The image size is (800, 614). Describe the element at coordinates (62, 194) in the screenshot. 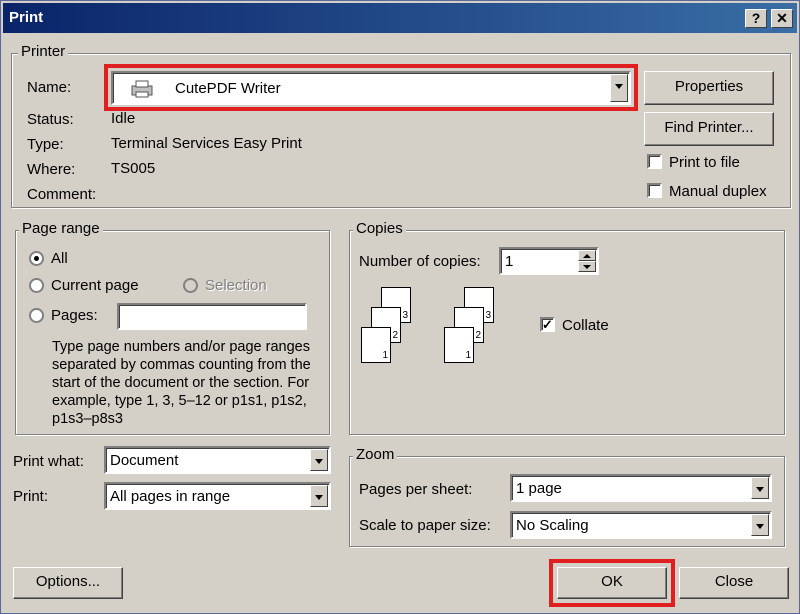

I see `comment-label: Comment:` at that location.